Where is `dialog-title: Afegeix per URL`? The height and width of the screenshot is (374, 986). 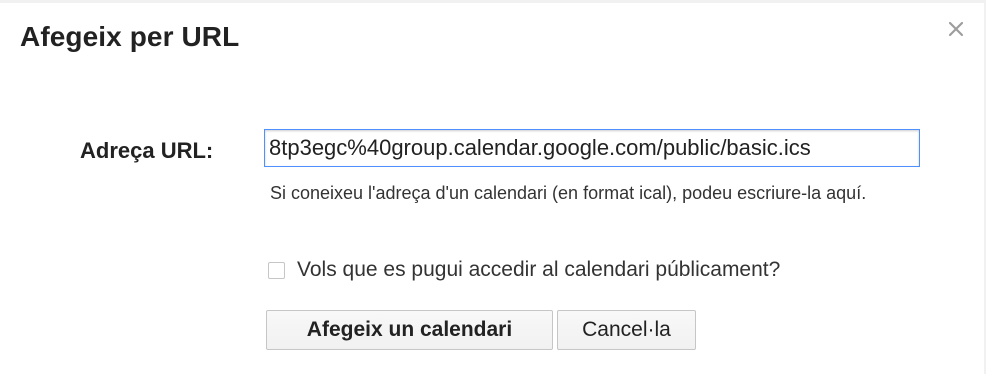
dialog-title: Afegeix per URL is located at coordinates (130, 36).